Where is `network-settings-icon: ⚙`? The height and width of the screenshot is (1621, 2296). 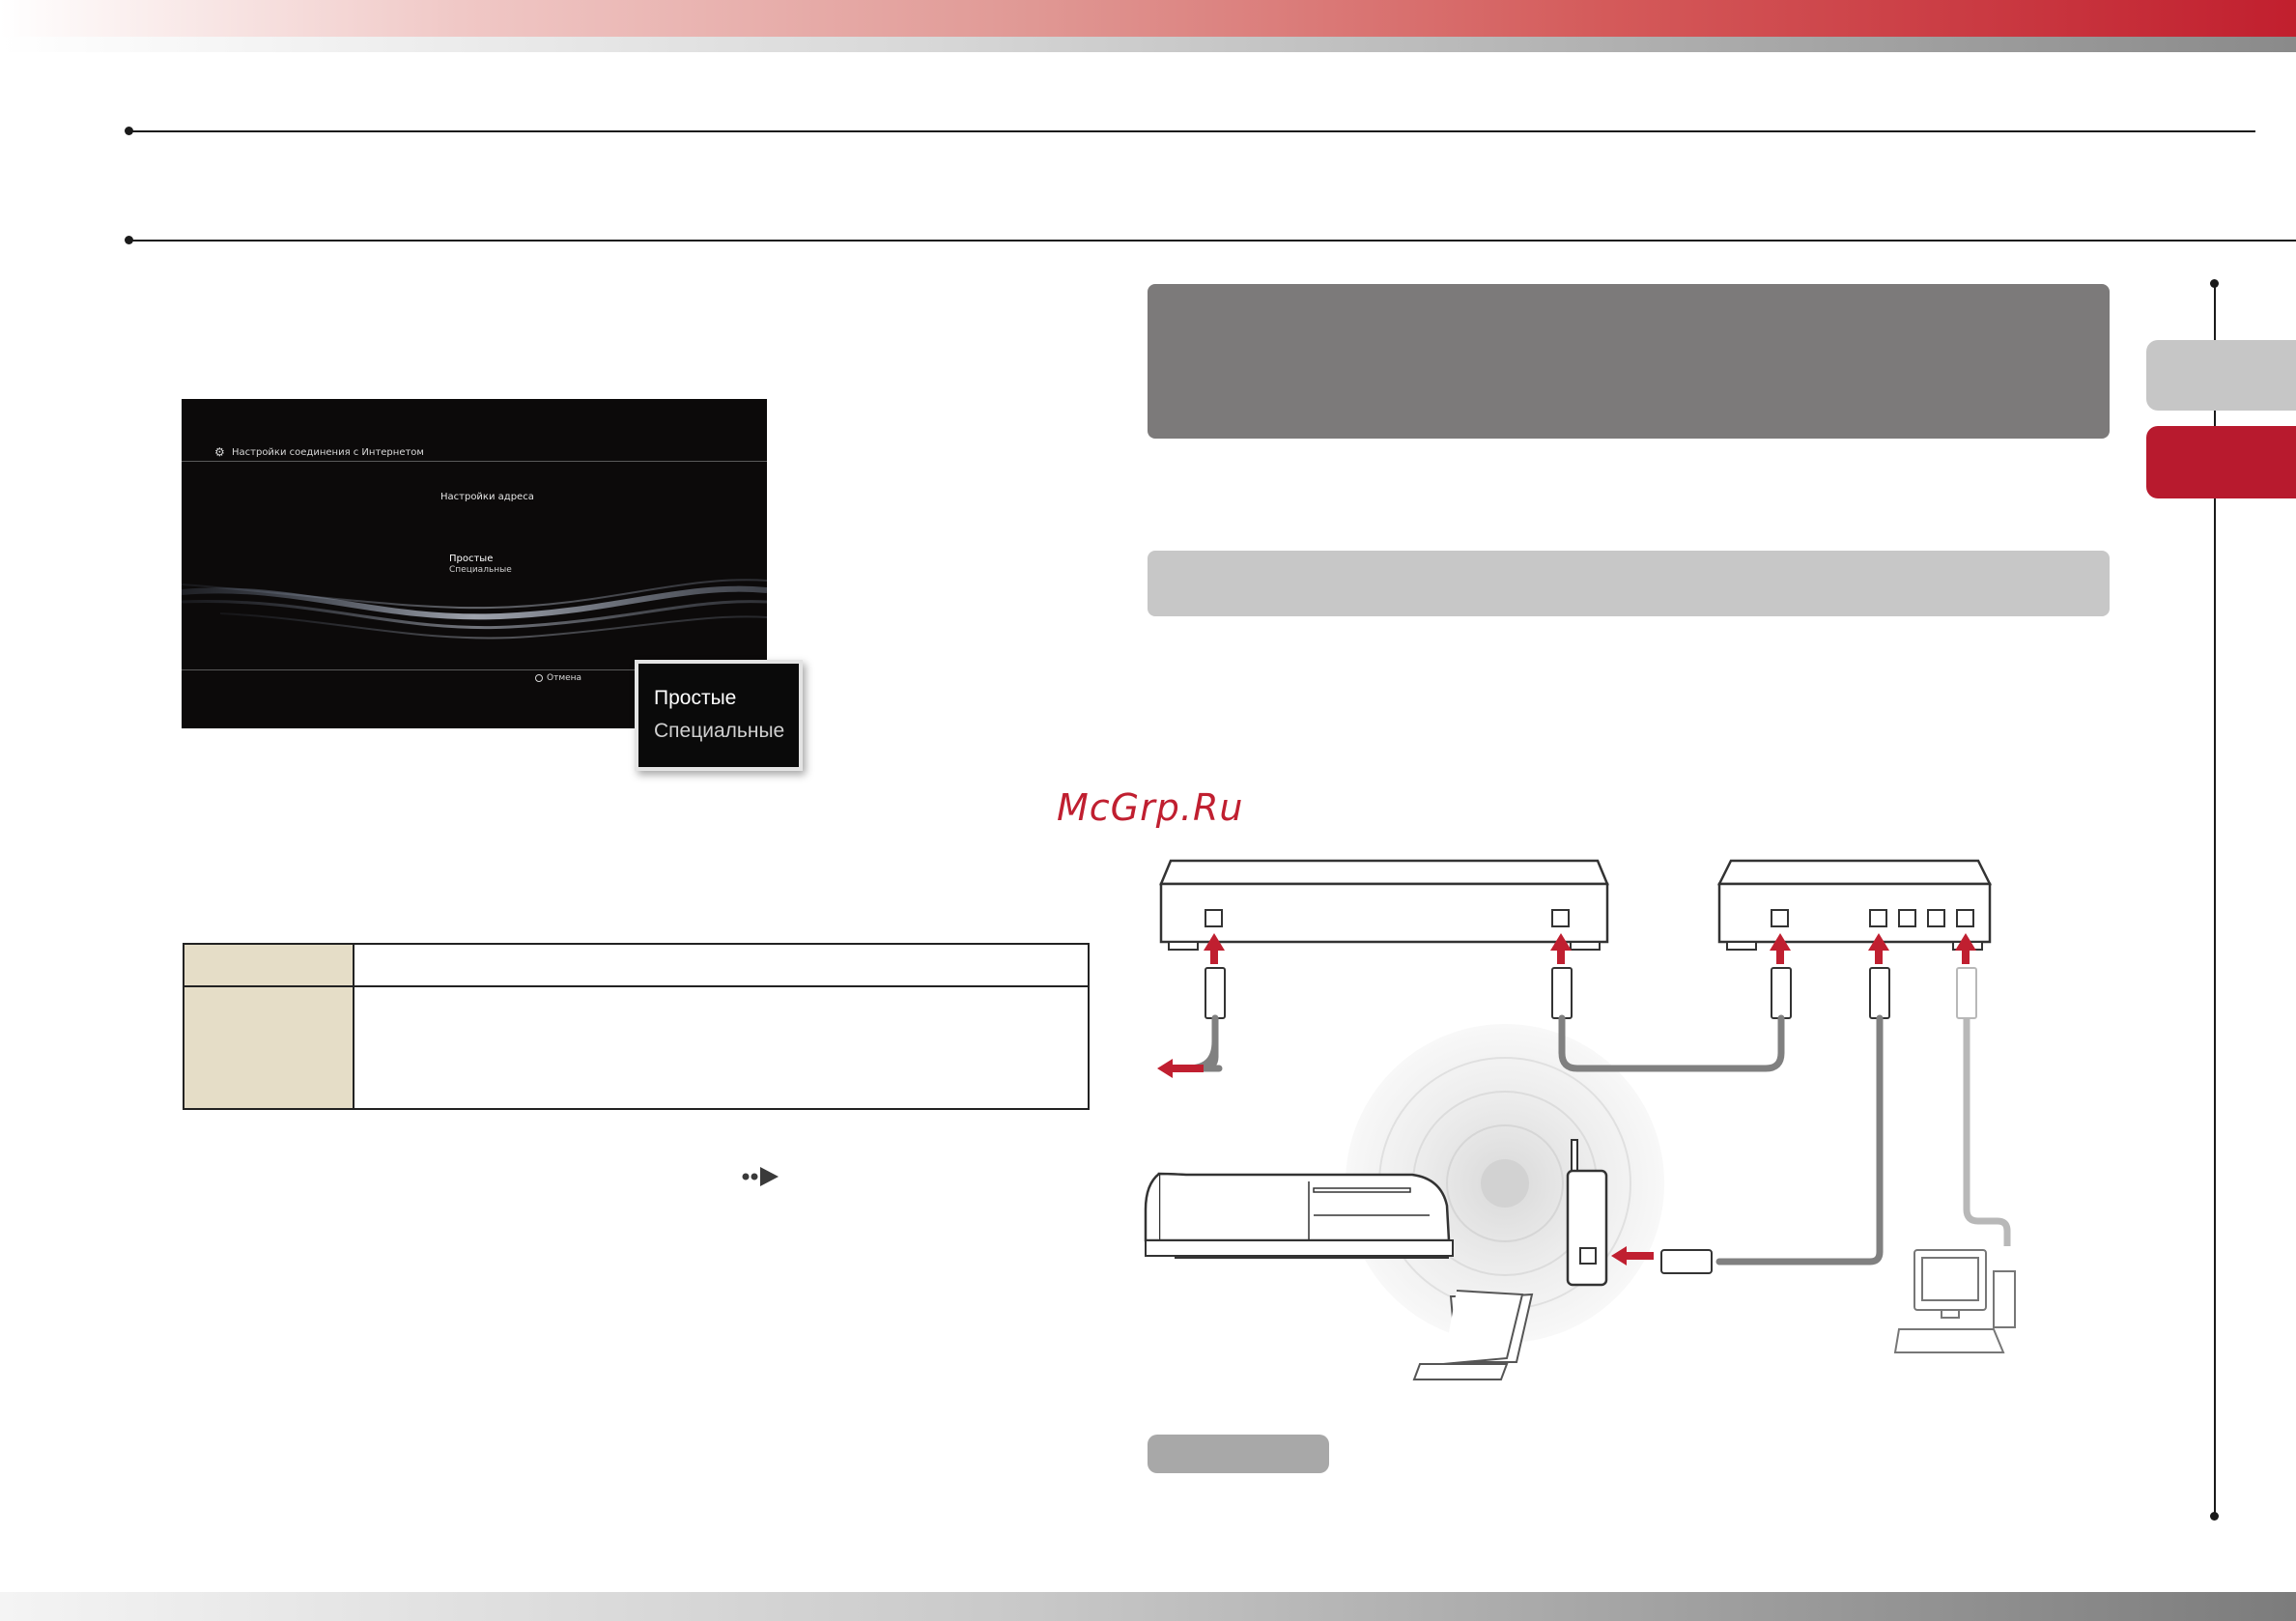 network-settings-icon: ⚙ is located at coordinates (219, 452).